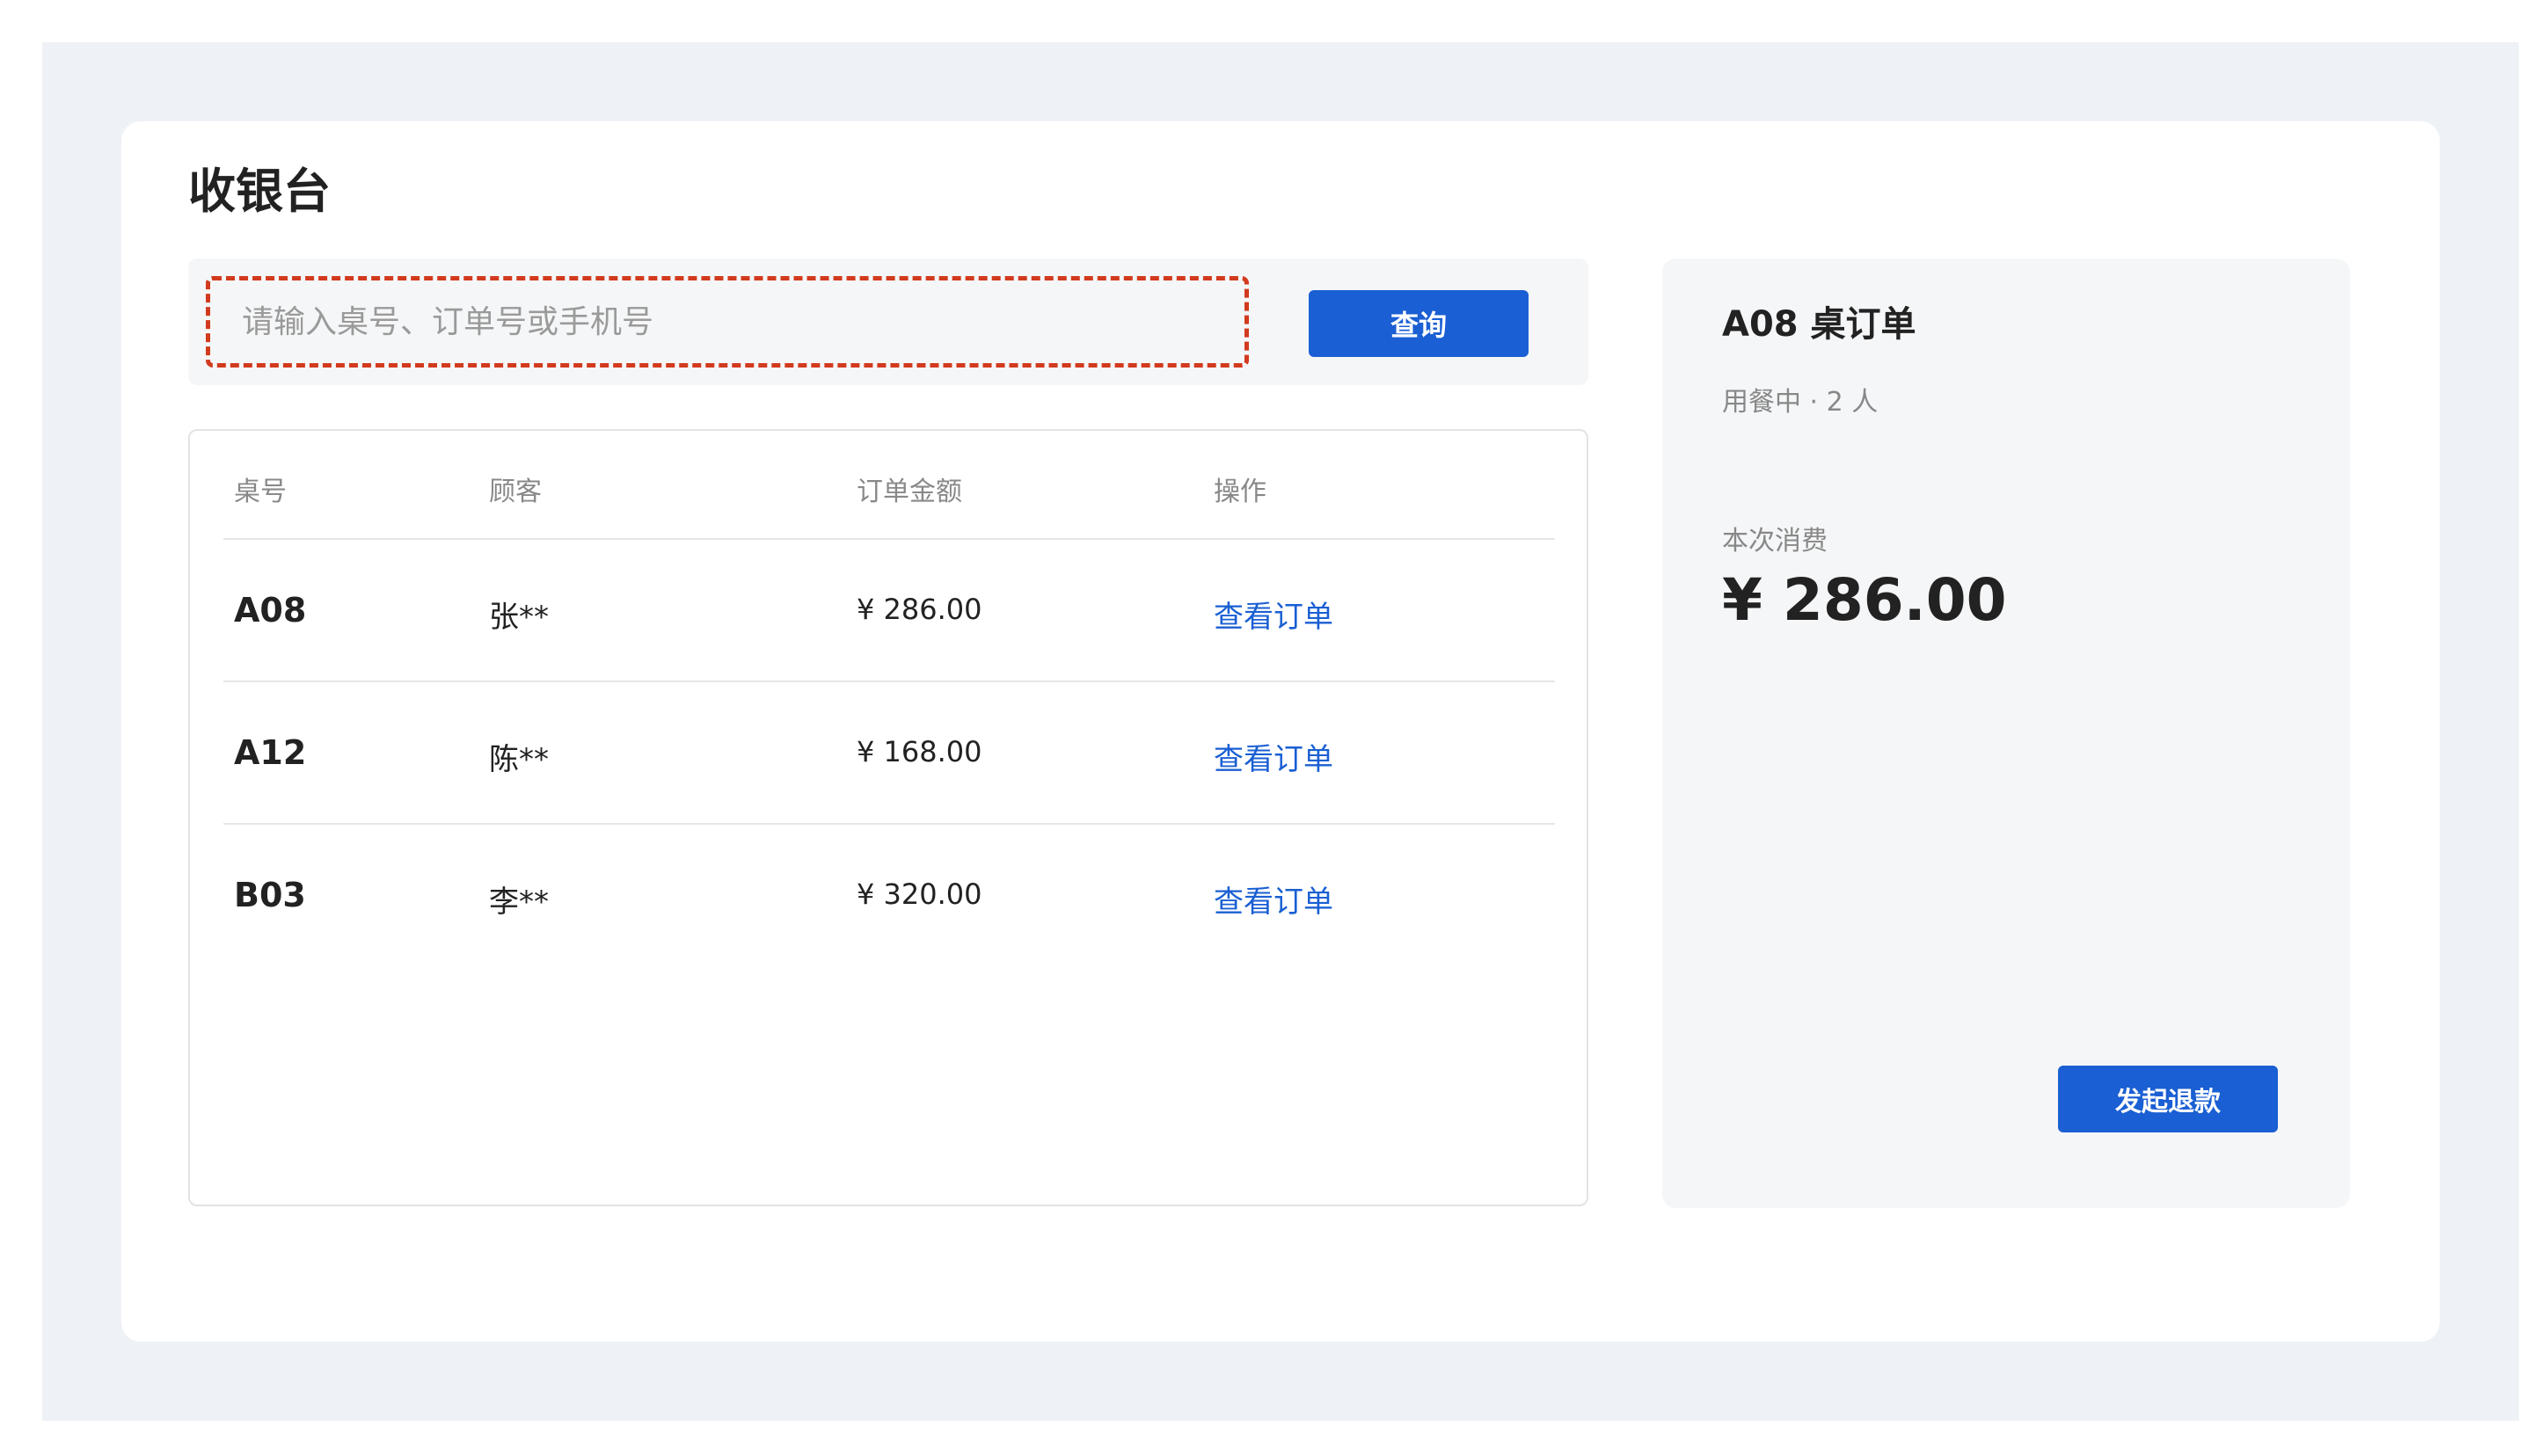  Describe the element at coordinates (727, 322) in the screenshot. I see `search-input` at that location.